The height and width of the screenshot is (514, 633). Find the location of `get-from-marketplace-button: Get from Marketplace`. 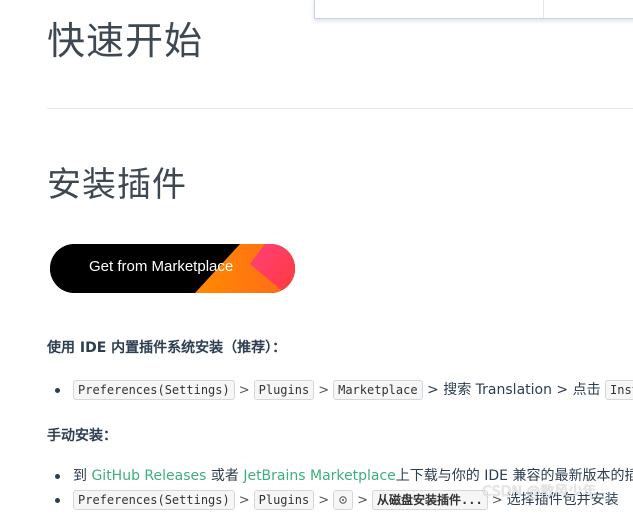

get-from-marketplace-button: Get from Marketplace is located at coordinates (172, 268).